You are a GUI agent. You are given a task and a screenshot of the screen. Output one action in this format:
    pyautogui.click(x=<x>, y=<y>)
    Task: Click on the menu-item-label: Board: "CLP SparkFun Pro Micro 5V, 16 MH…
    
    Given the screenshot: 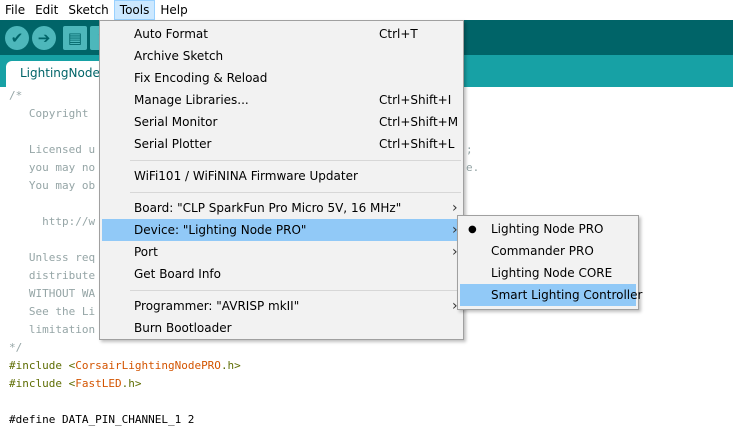 What is the action you would take?
    pyautogui.click(x=268, y=208)
    